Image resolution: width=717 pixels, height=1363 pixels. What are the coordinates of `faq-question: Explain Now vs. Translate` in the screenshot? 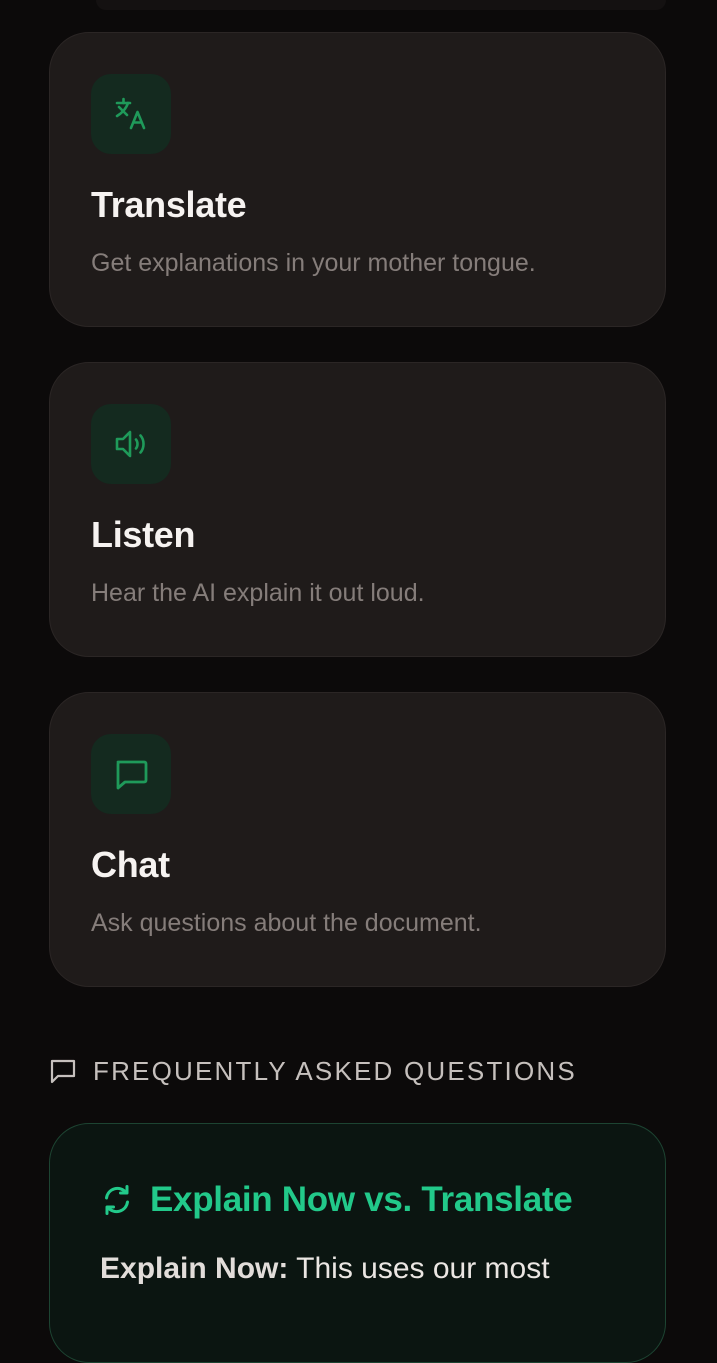 It's located at (336, 1200).